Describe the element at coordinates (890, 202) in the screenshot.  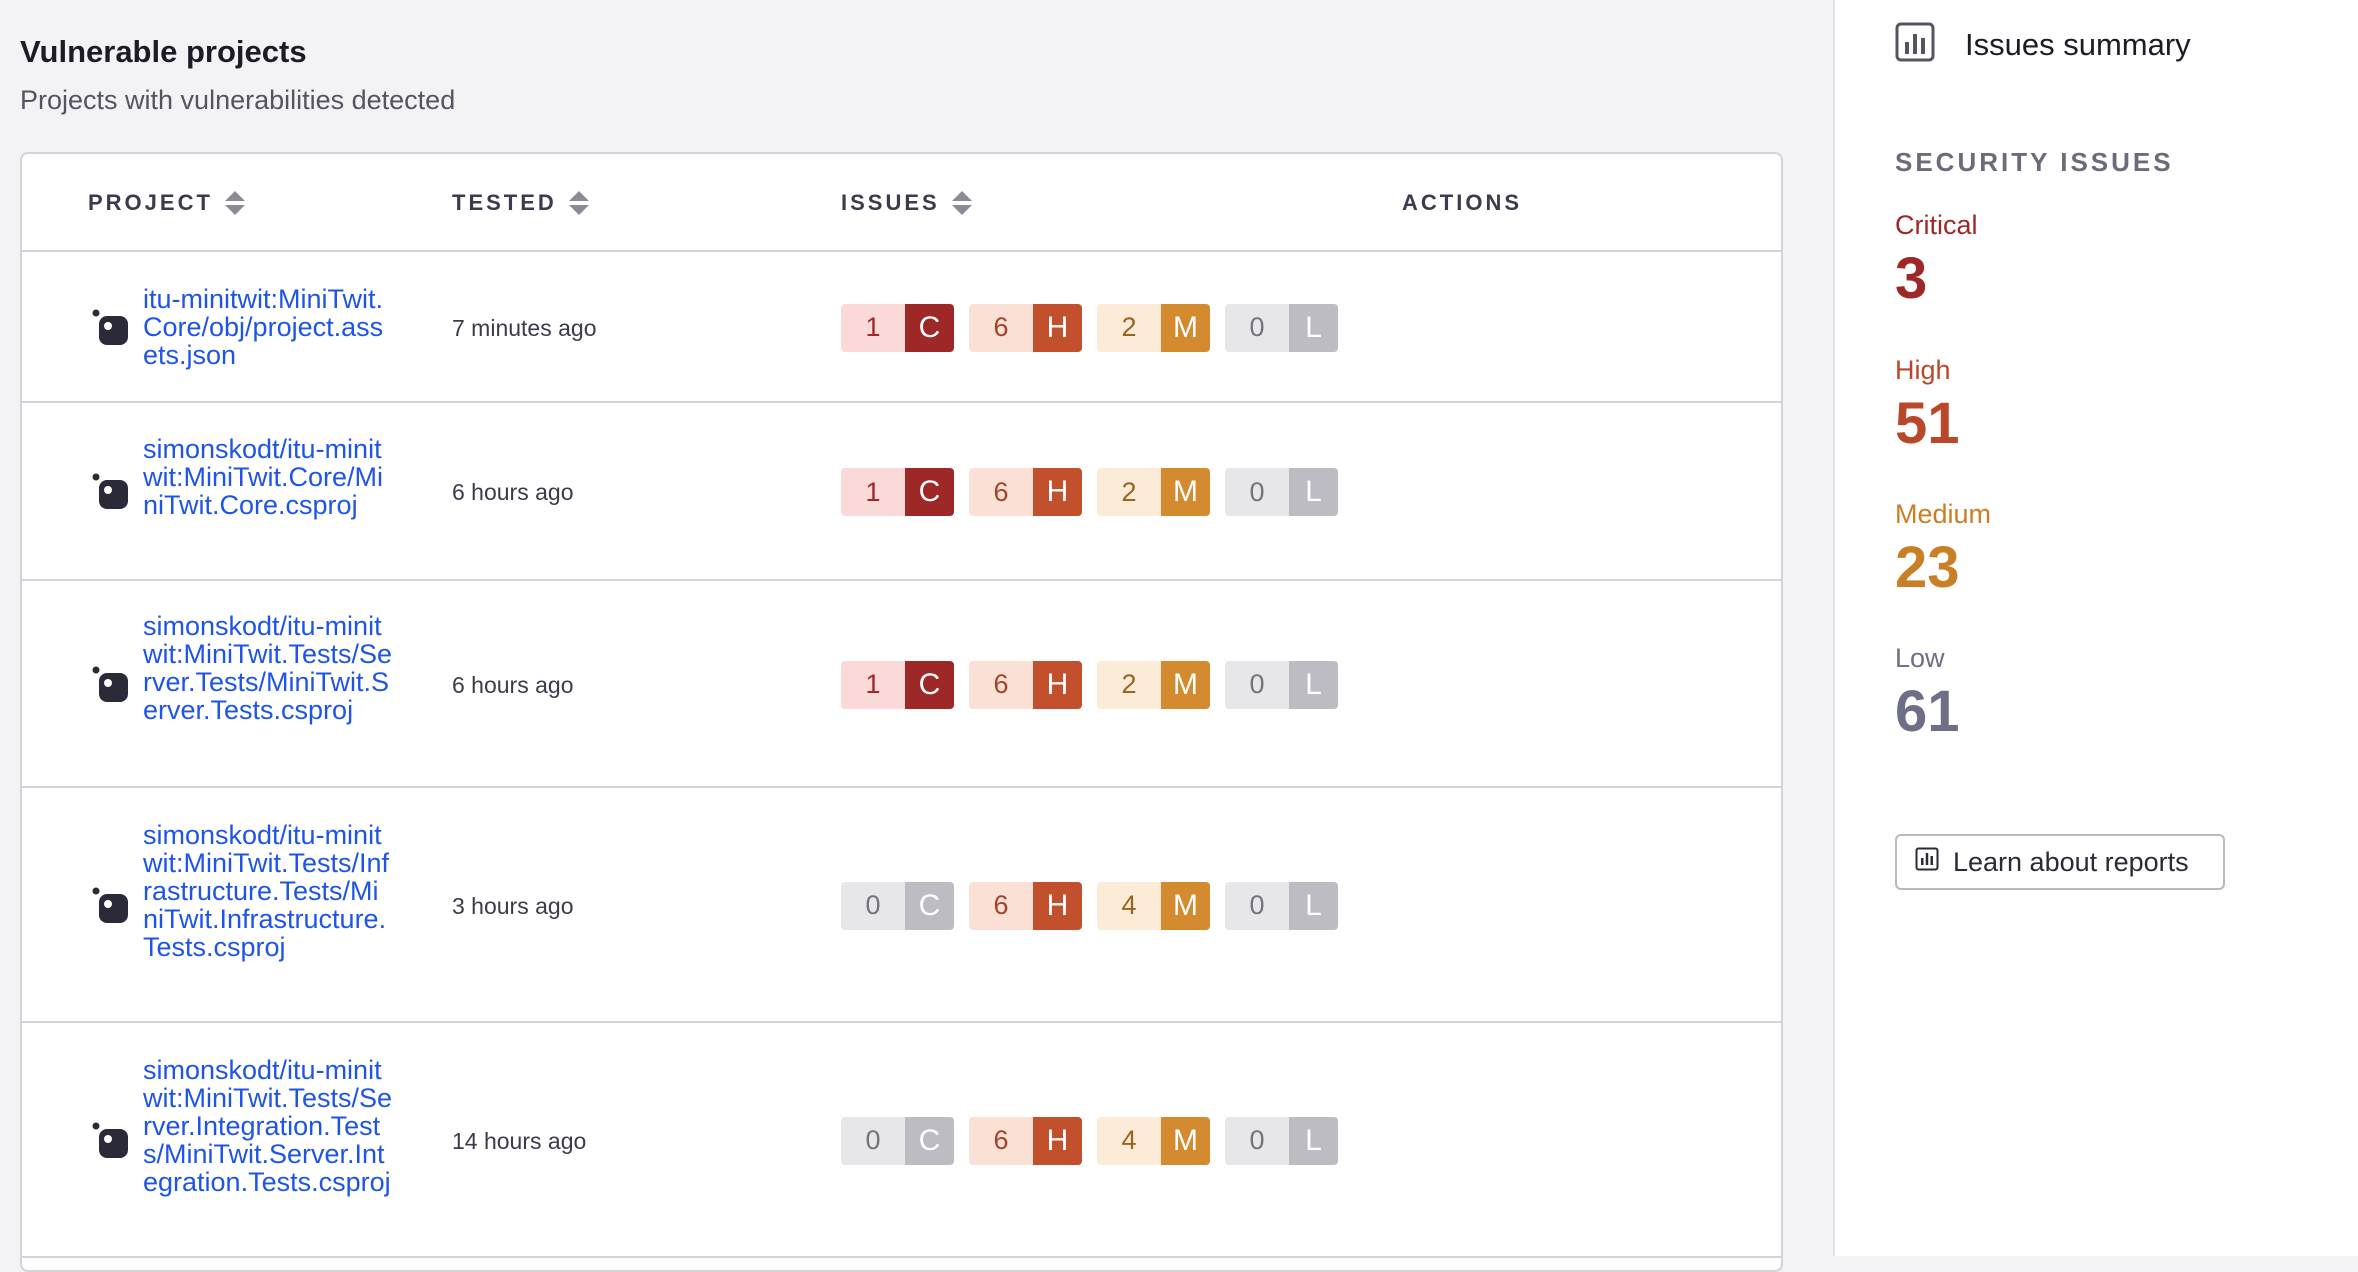
I see `column-header-issues-label: ISSUES` at that location.